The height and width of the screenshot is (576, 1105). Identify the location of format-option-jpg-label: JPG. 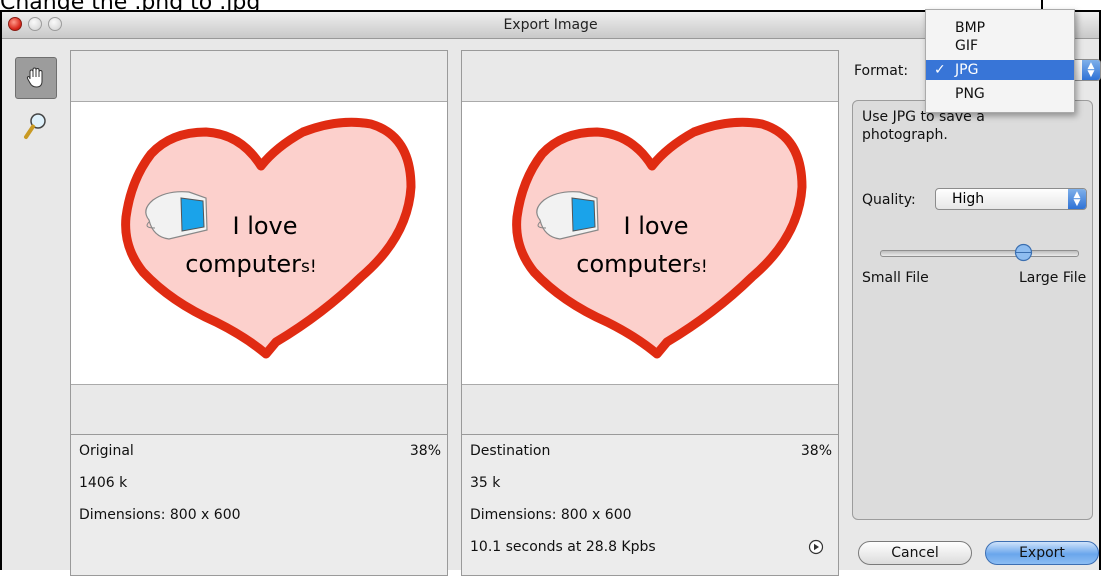
(967, 70).